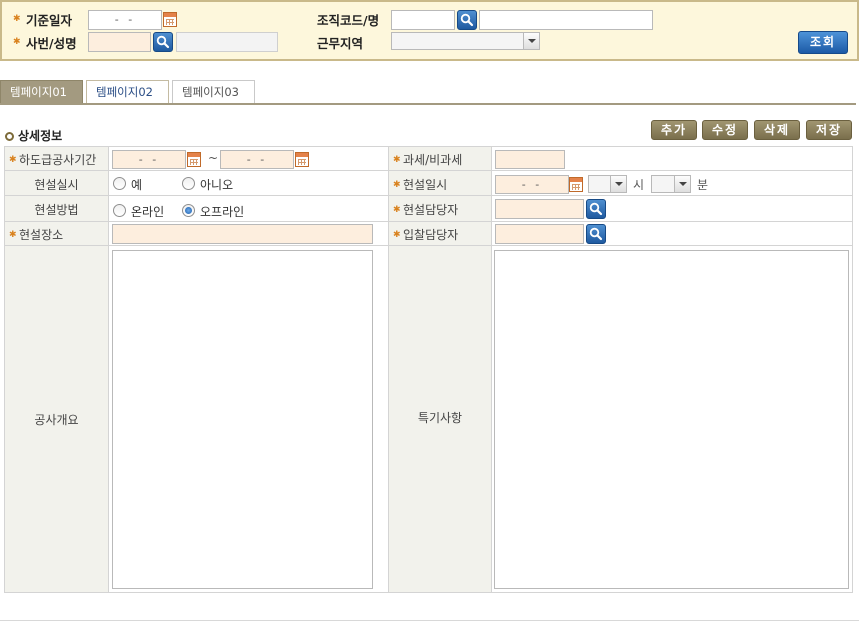 Image resolution: width=859 pixels, height=622 pixels. Describe the element at coordinates (539, 234) in the screenshot. I see `bid-manager-input` at that location.